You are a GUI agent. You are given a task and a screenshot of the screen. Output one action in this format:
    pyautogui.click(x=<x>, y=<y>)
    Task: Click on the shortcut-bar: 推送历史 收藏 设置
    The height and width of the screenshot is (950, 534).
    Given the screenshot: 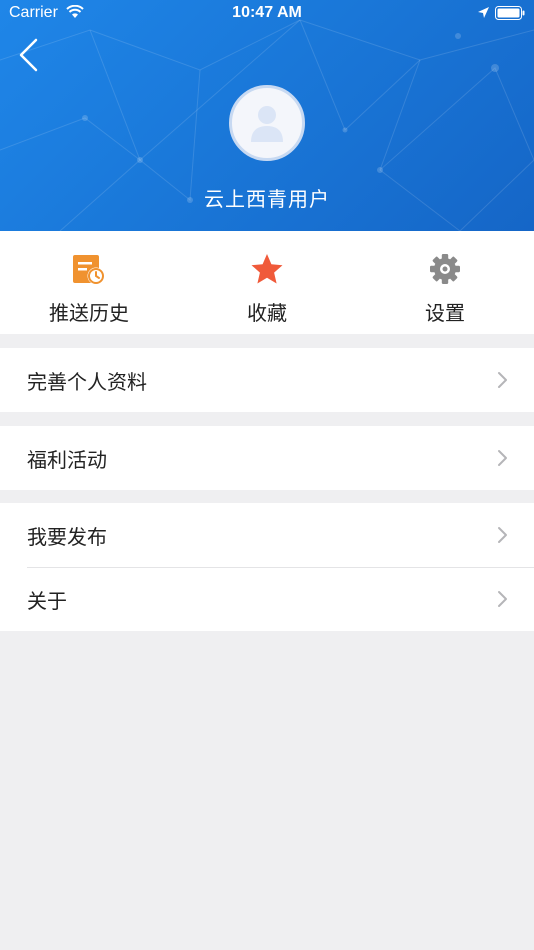 What is the action you would take?
    pyautogui.click(x=267, y=282)
    